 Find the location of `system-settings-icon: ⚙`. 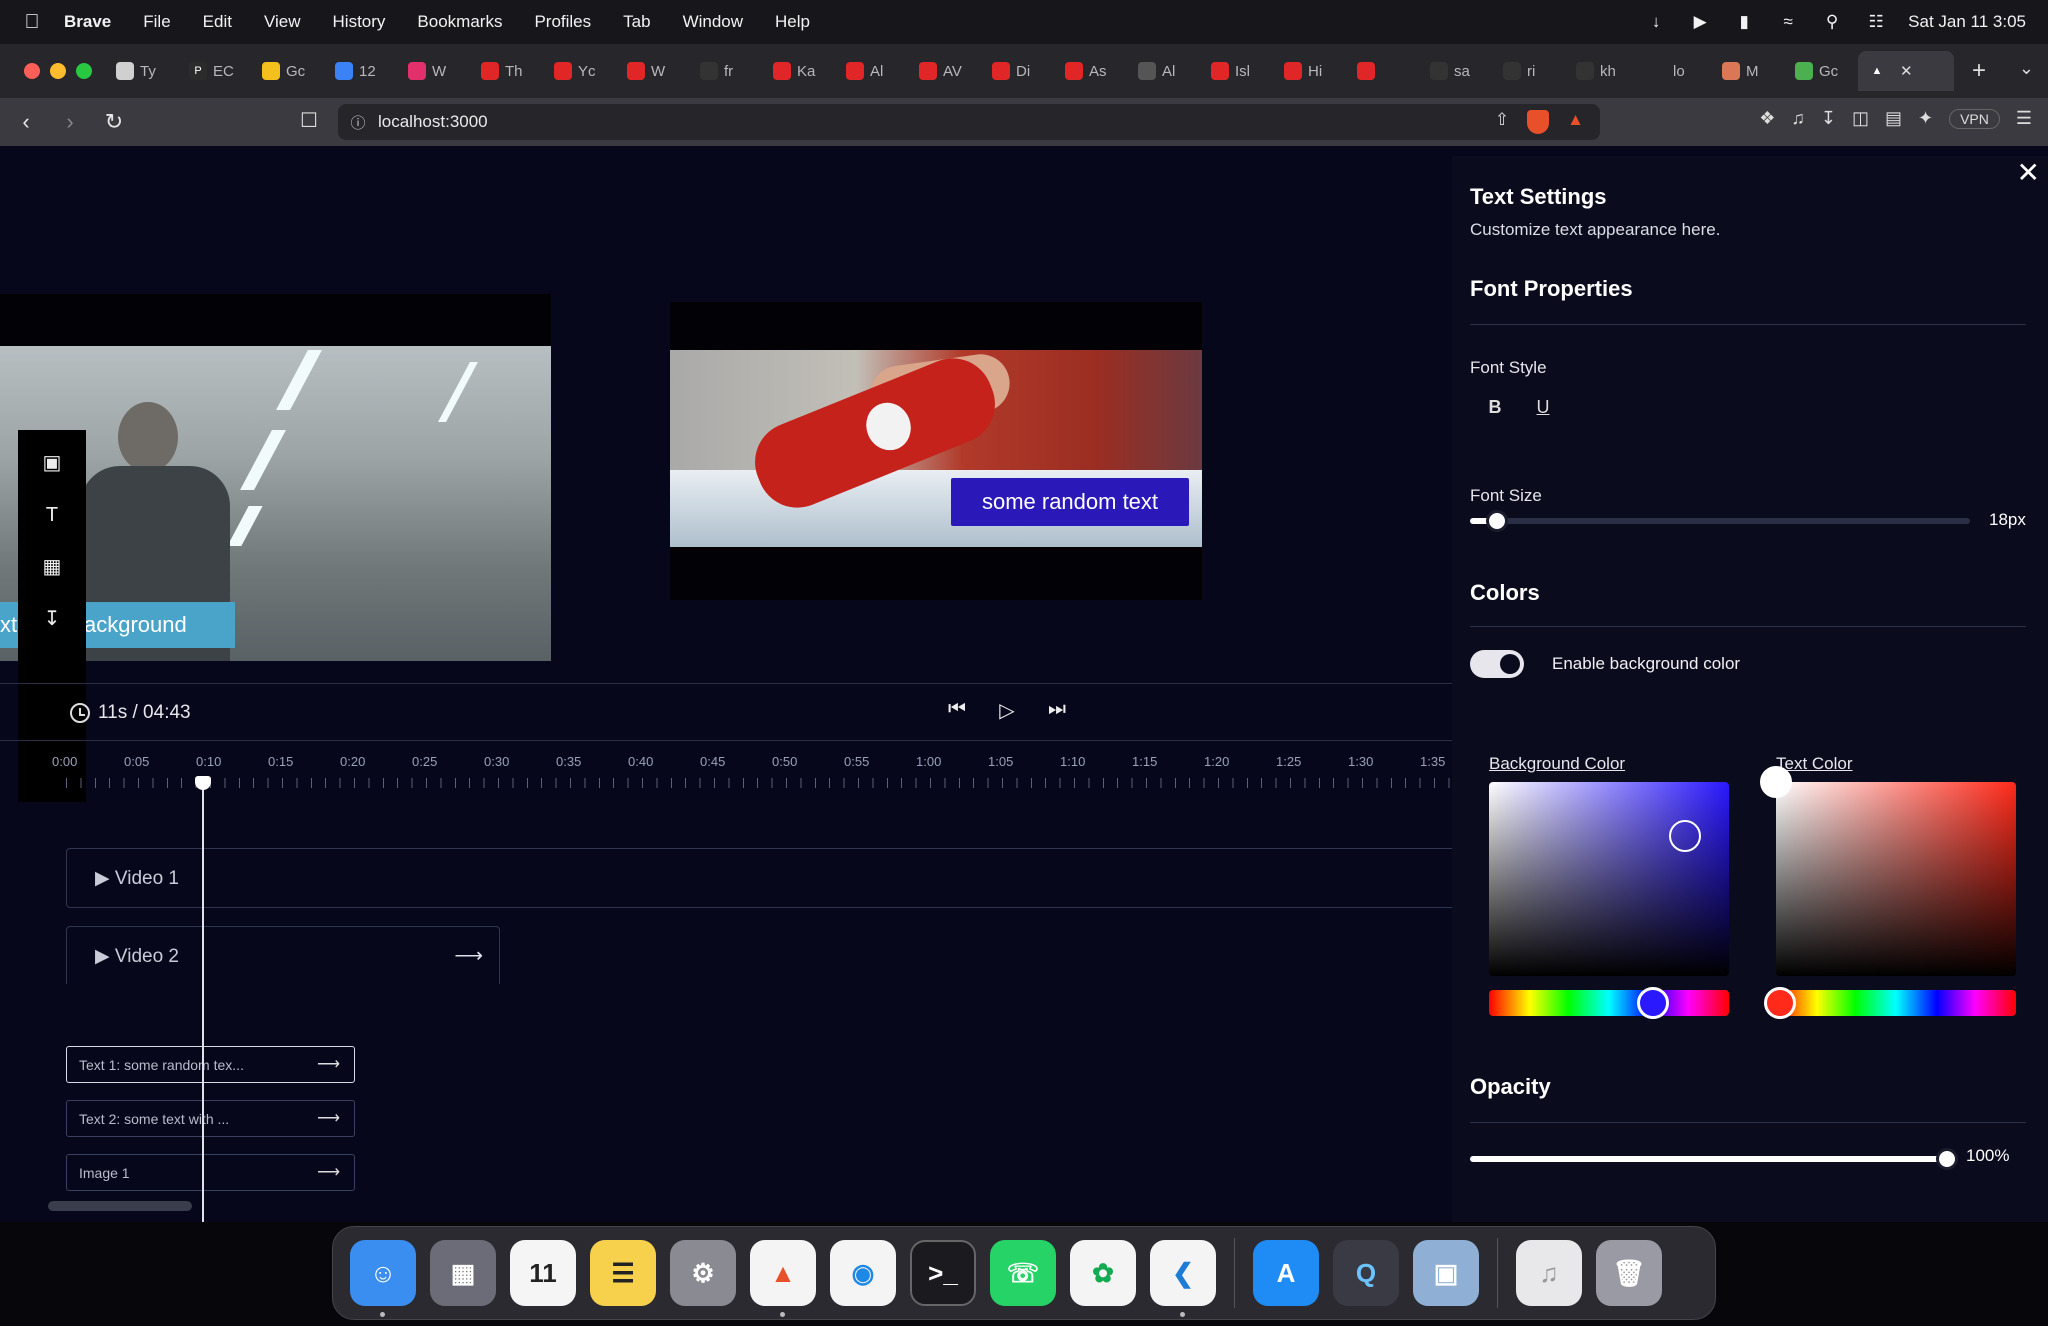

system-settings-icon: ⚙ is located at coordinates (703, 1273).